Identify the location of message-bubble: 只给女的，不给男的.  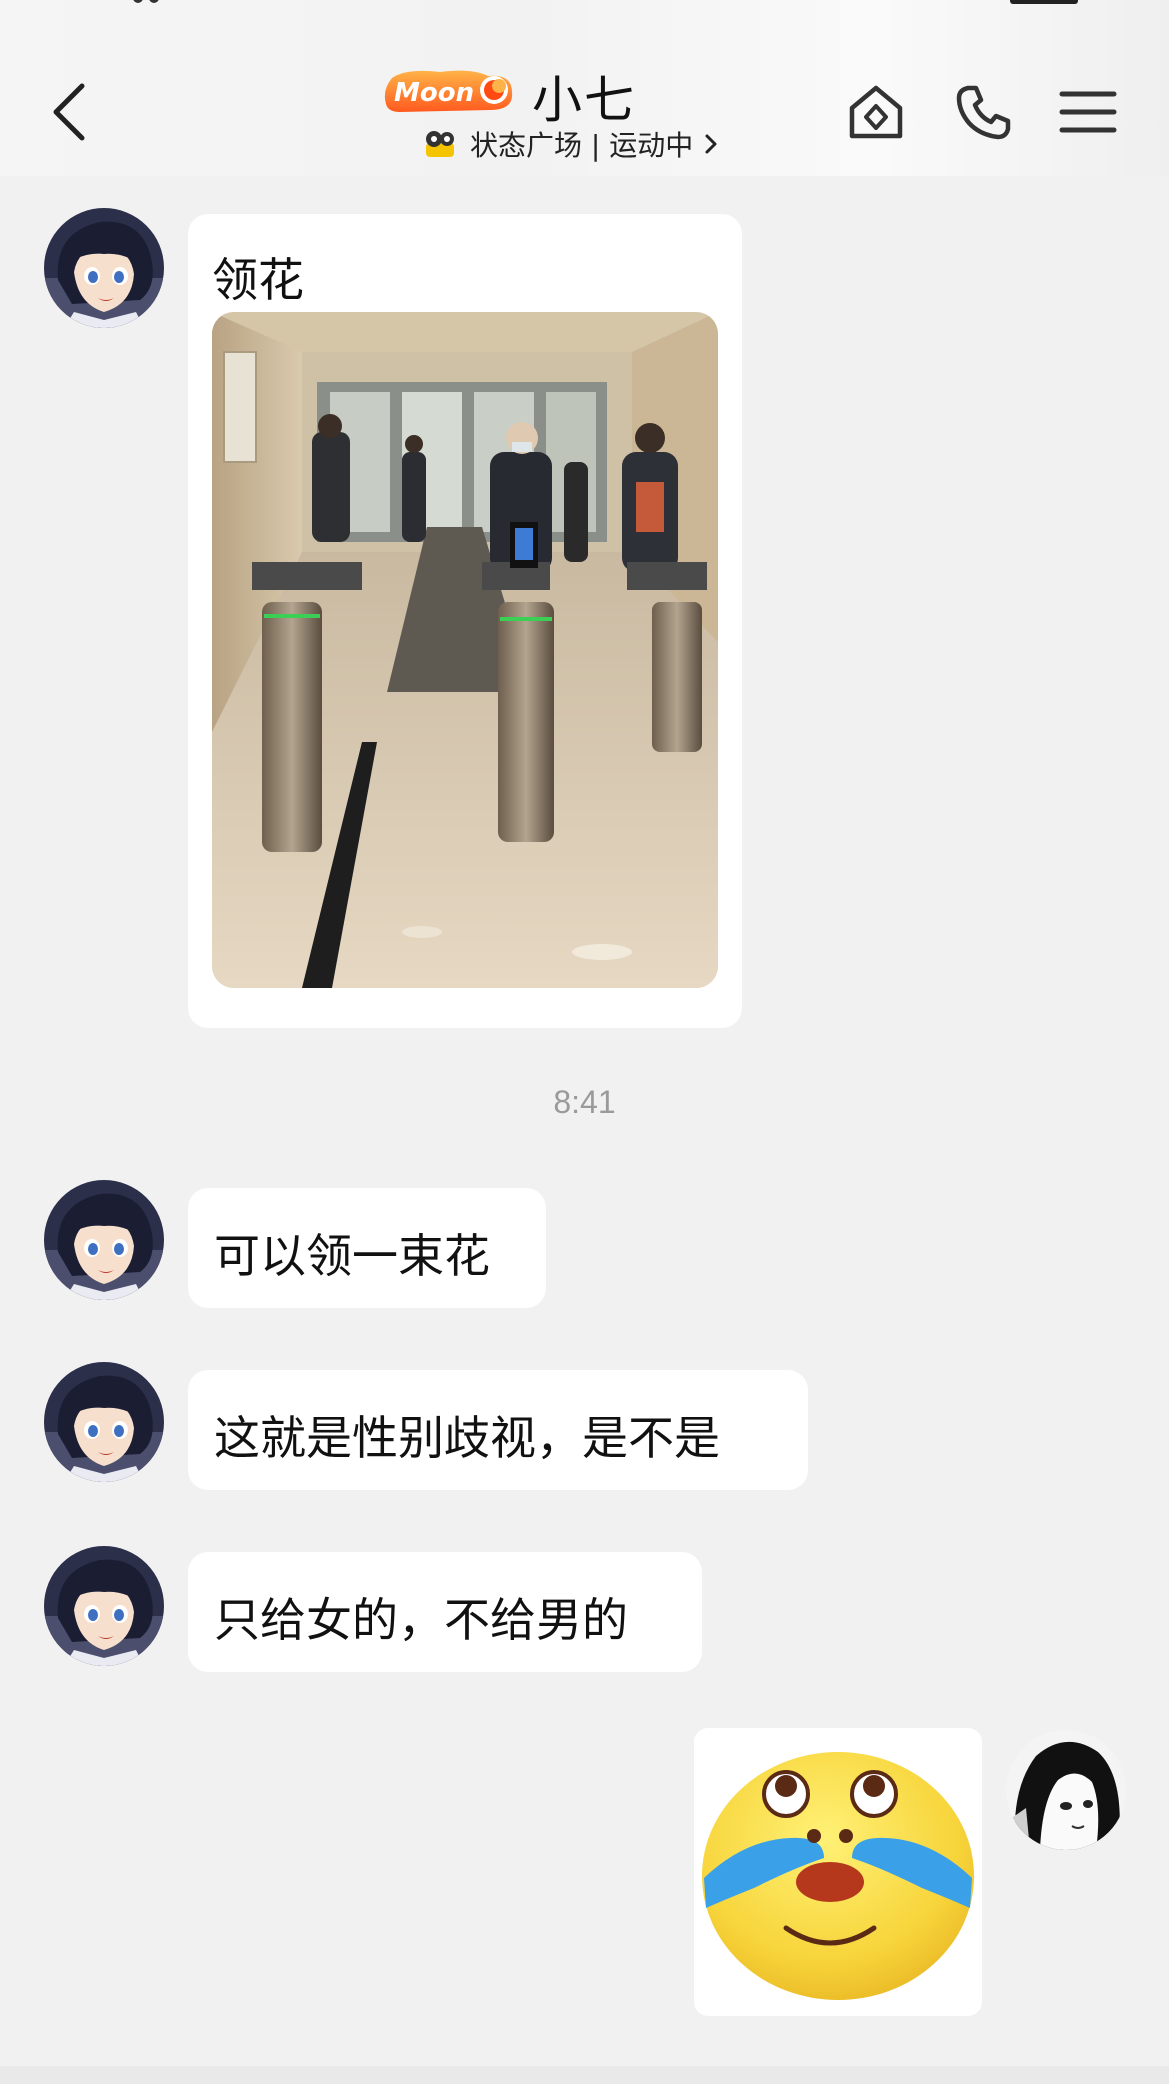
(445, 1612).